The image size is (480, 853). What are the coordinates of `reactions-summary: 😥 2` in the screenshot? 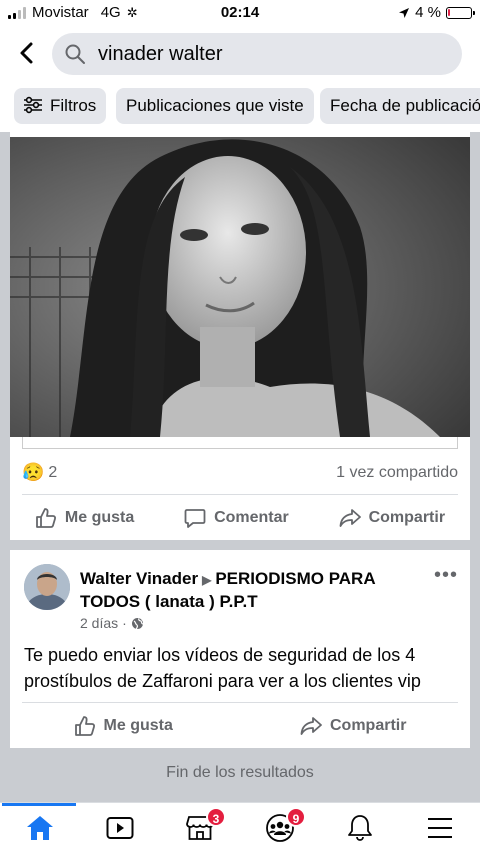 It's located at (39, 472).